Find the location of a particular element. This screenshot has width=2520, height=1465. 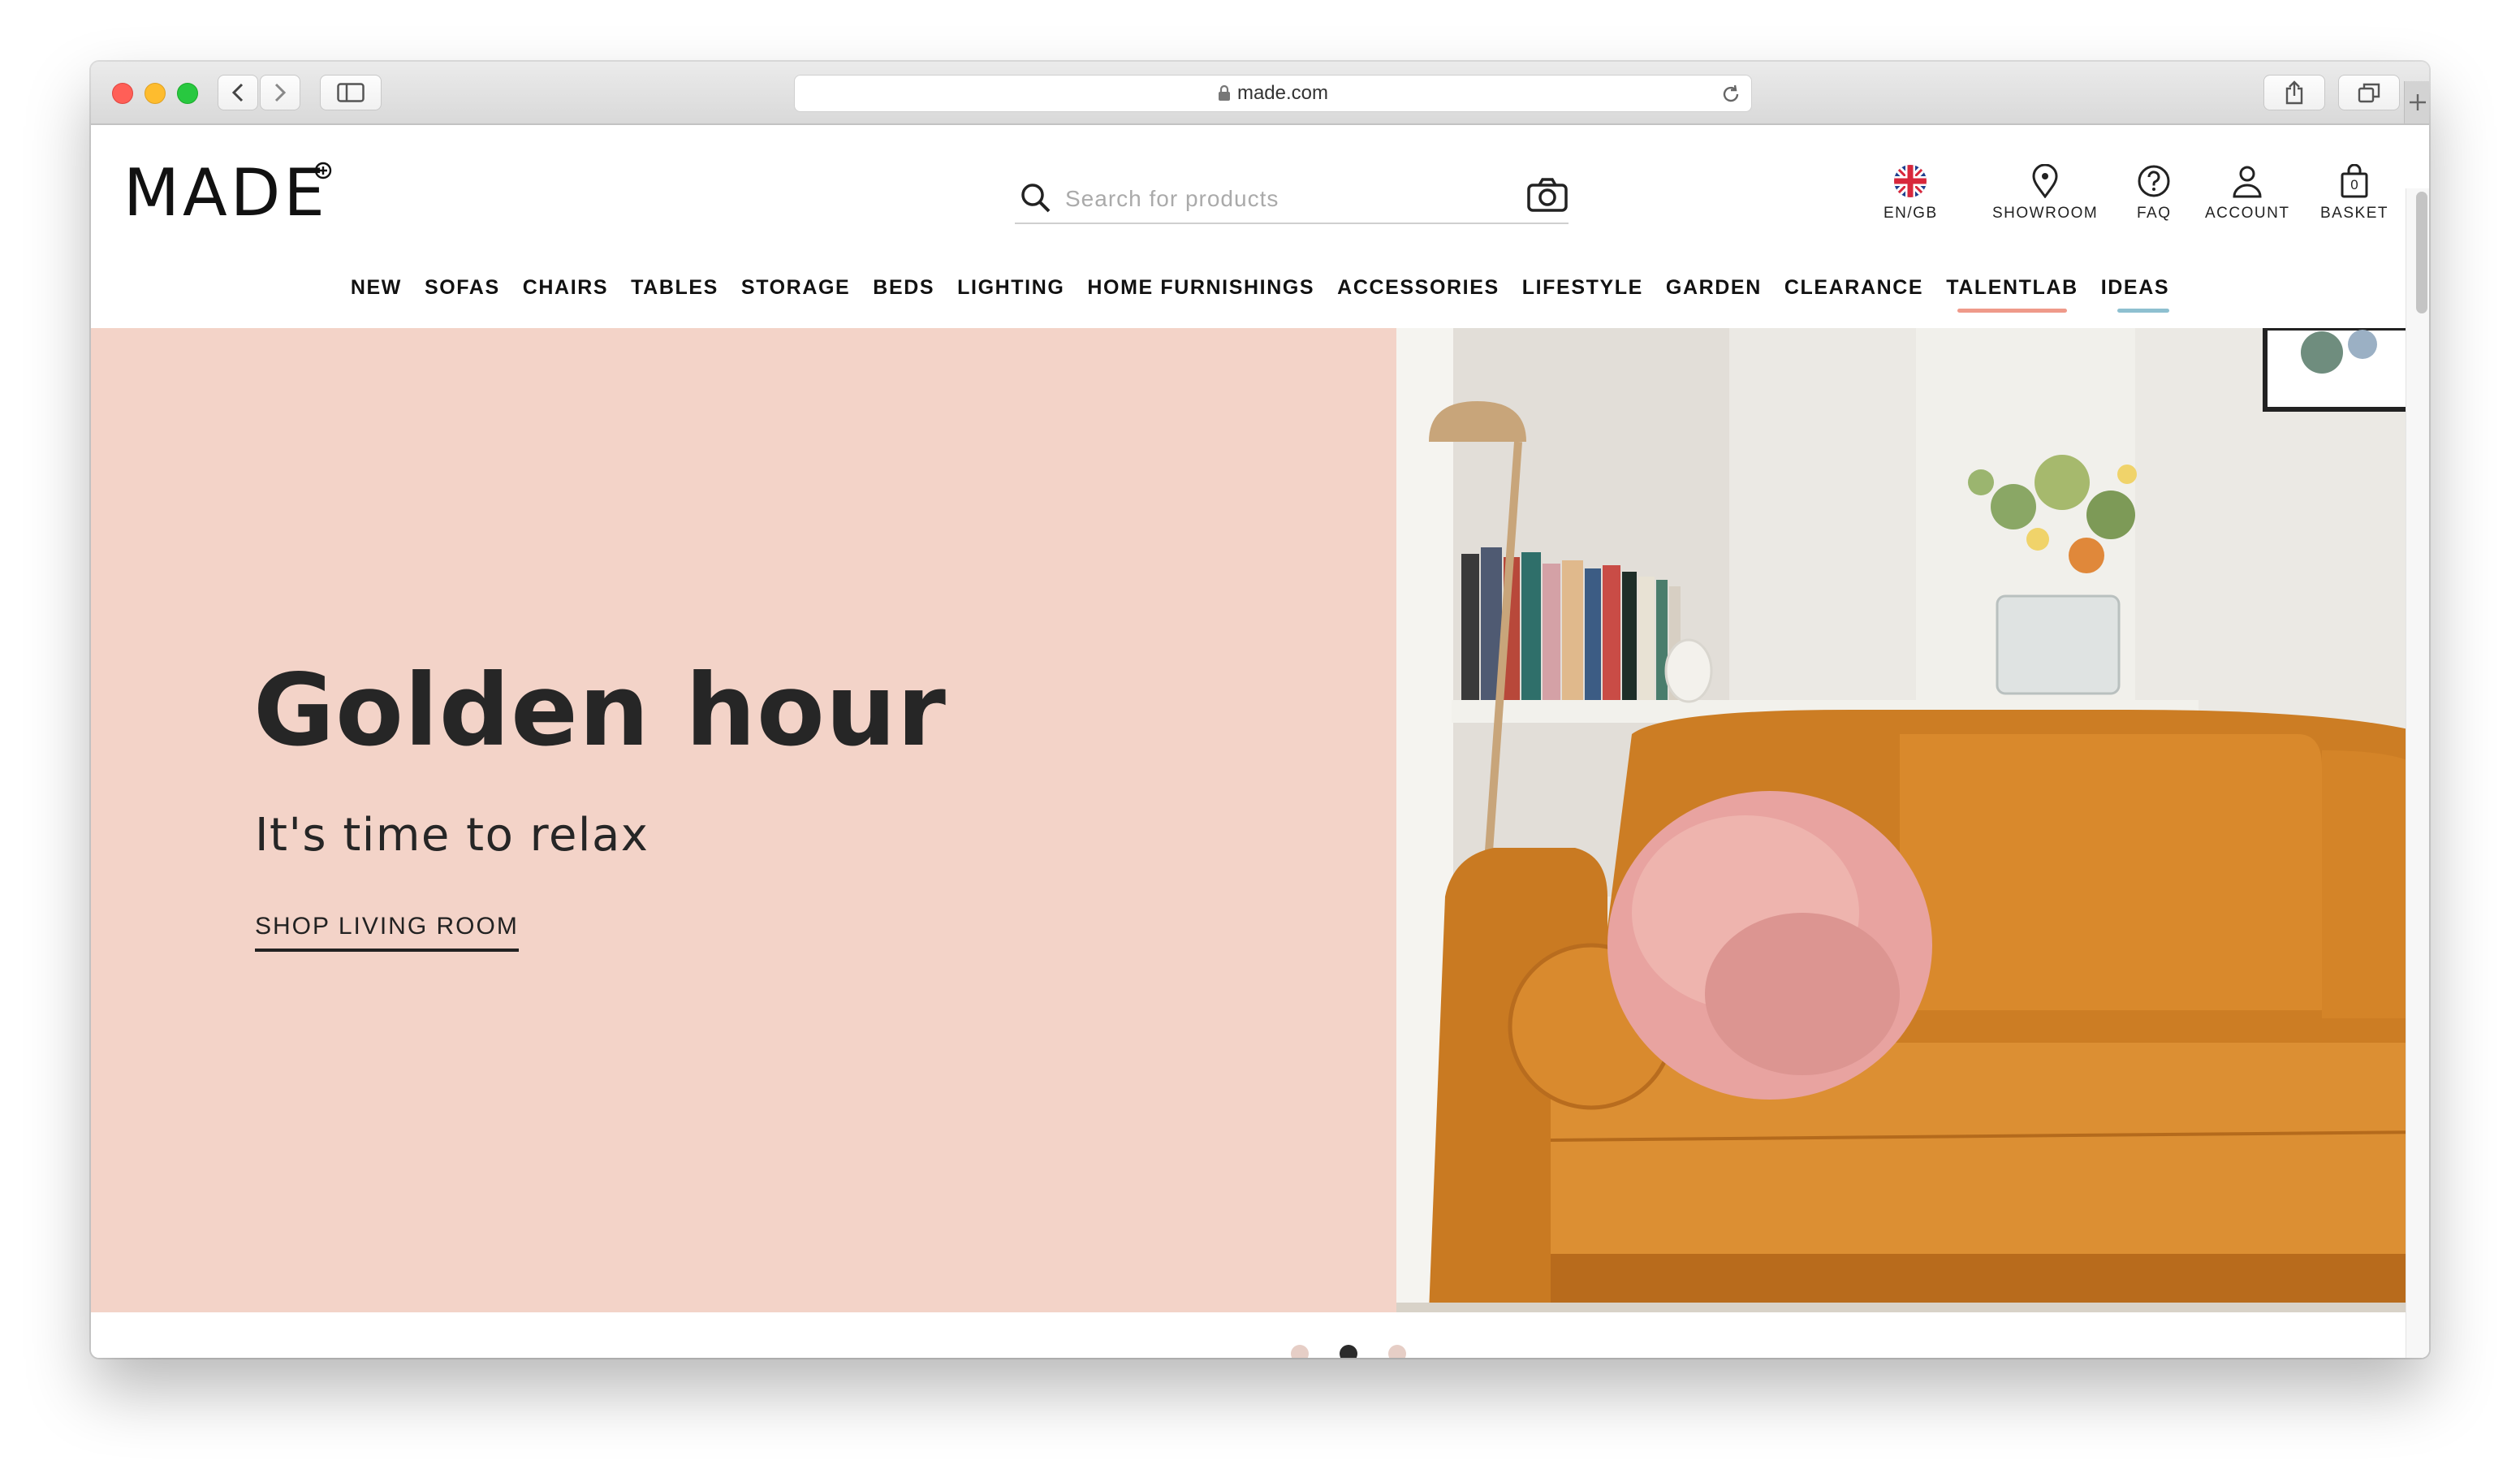

new-tab-button is located at coordinates (2416, 102).